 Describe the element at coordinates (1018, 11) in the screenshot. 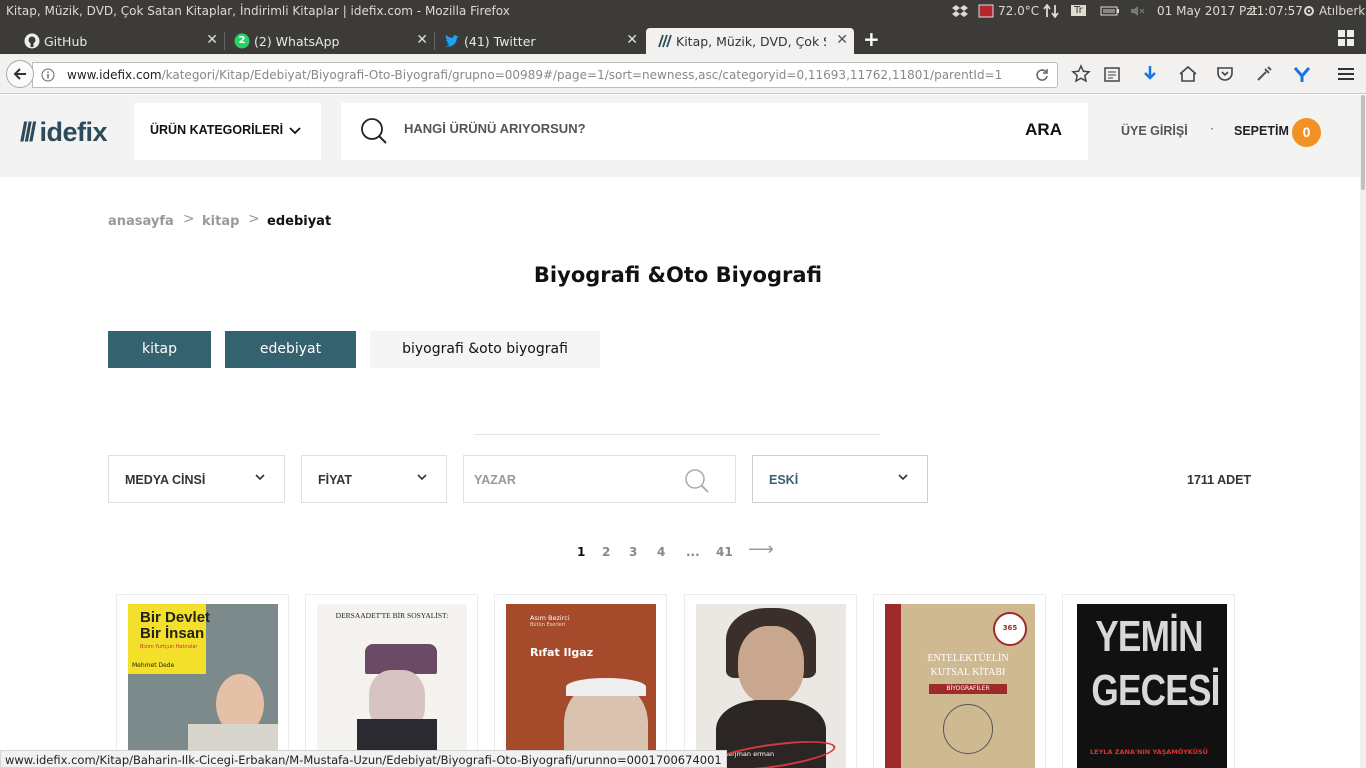

I see `temperature-readout: 72.0°C` at that location.